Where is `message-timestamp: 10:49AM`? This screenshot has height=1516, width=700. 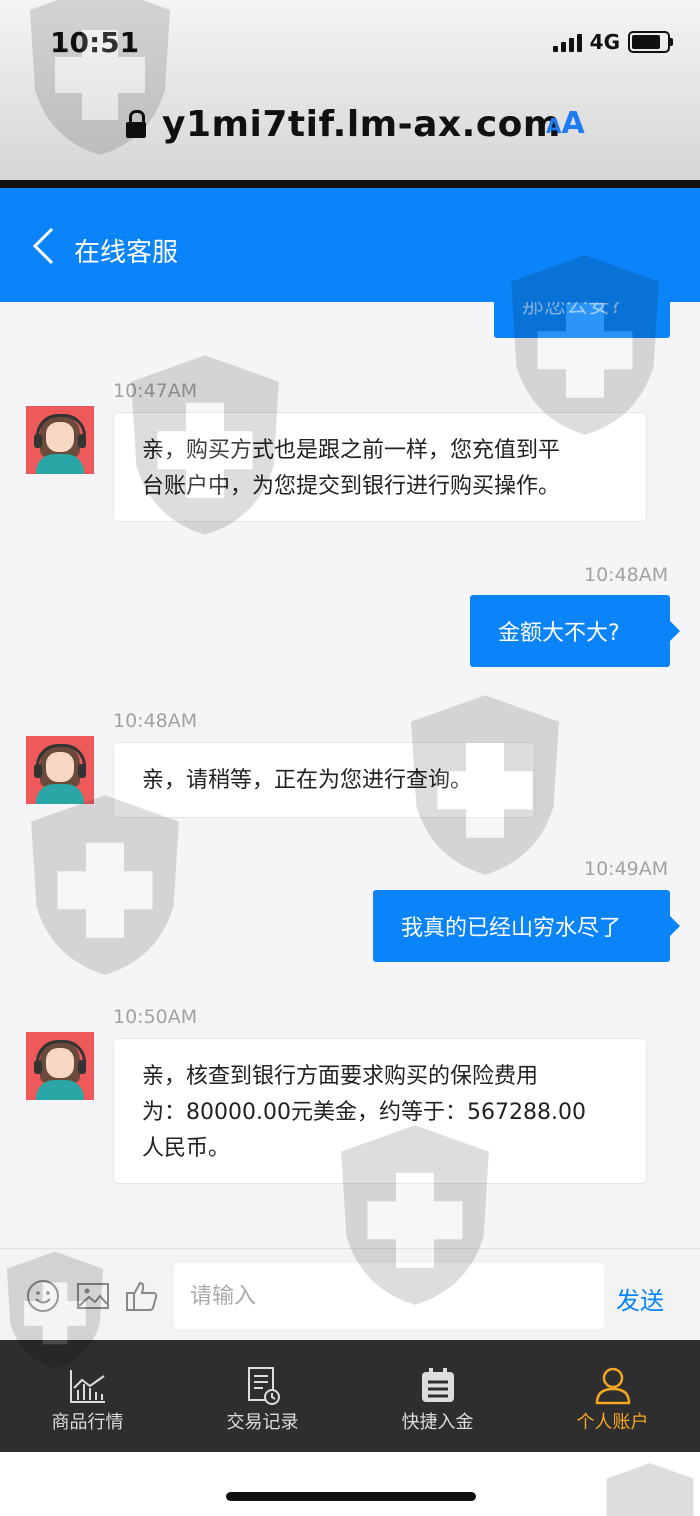
message-timestamp: 10:49AM is located at coordinates (626, 869).